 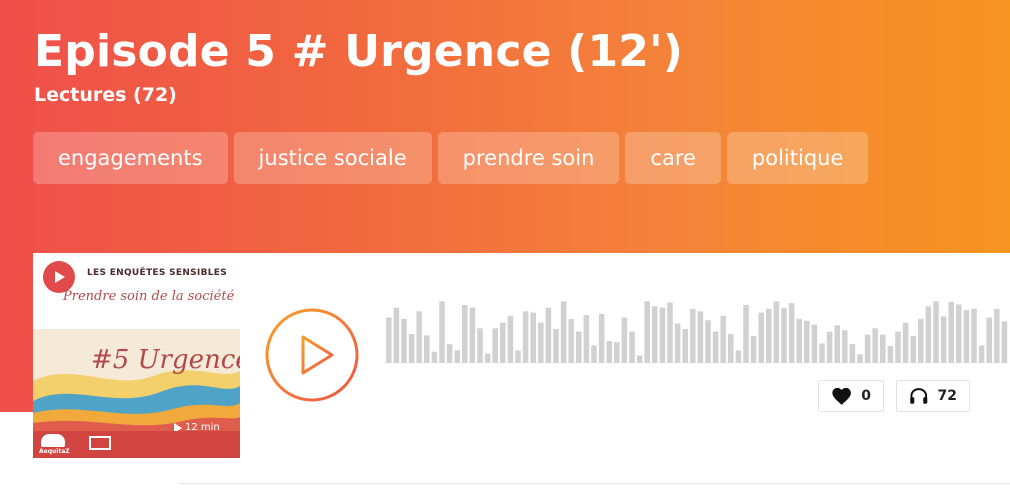 I want to click on tag-prendre-soin: prendre soin, so click(x=528, y=158).